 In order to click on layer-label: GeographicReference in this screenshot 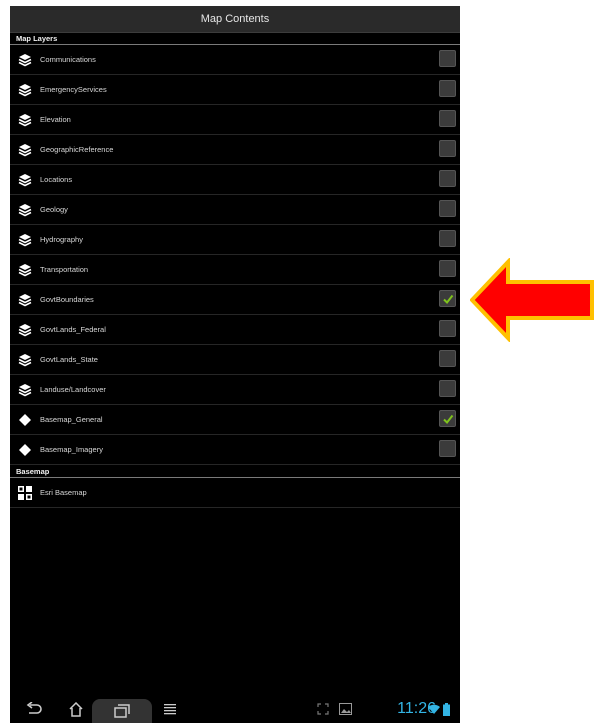, I will do `click(77, 149)`.